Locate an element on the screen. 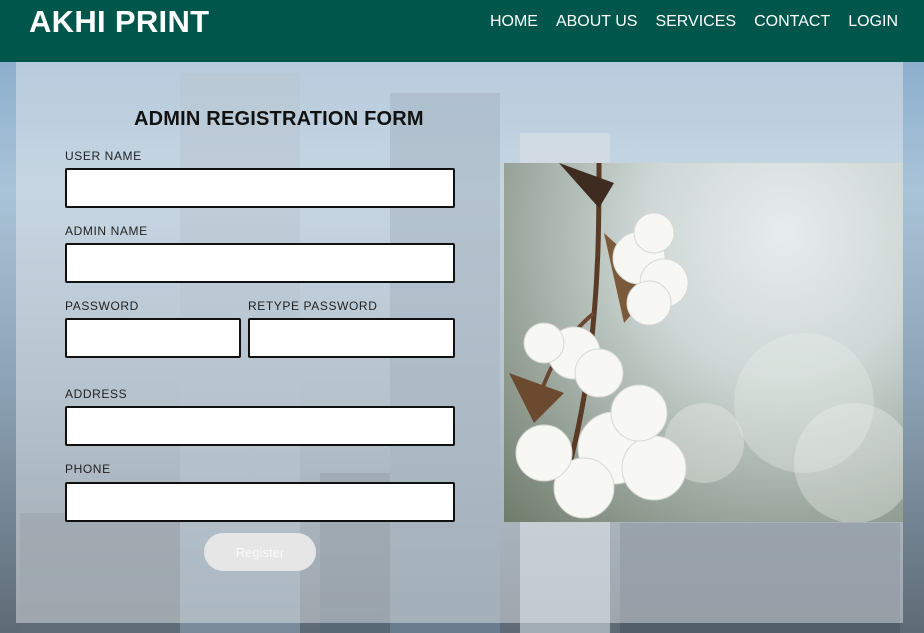  main-nav: HOME ABOUT US SERVICES CONTACT LOGIN is located at coordinates (694, 22).